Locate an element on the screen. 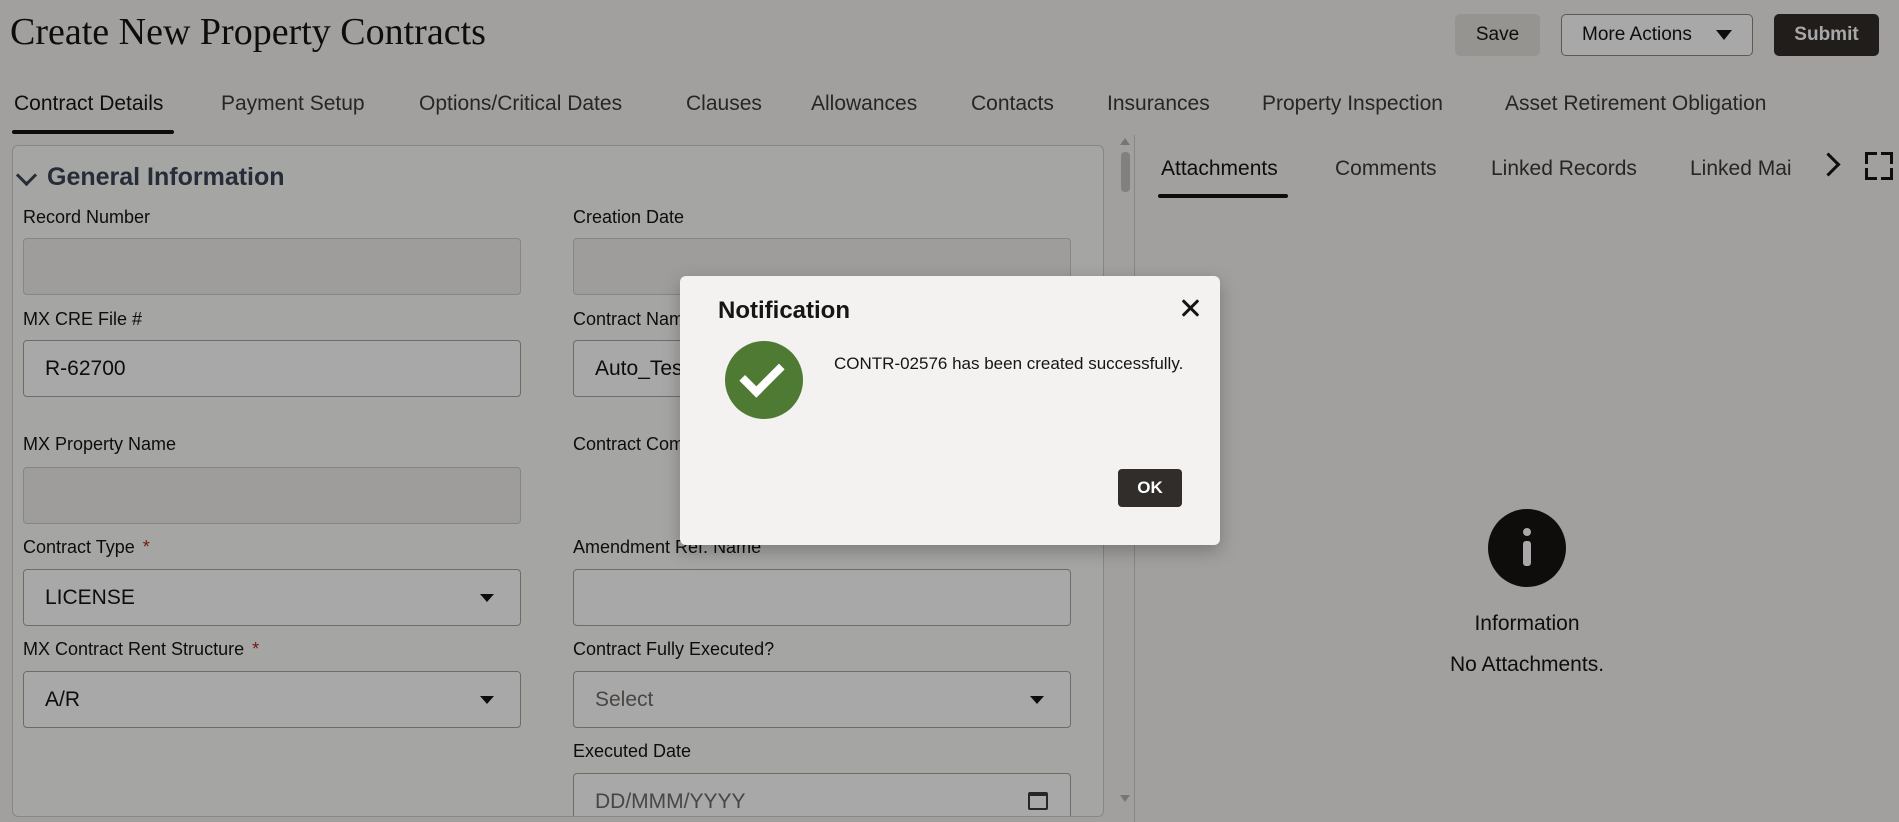 The width and height of the screenshot is (1899, 822). close-icon is located at coordinates (1190, 308).